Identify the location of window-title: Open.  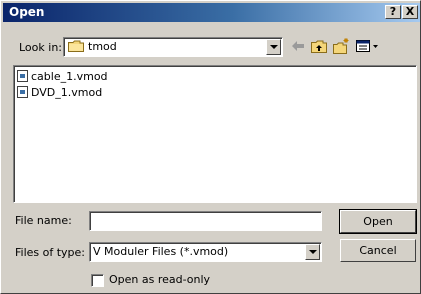
(27, 12).